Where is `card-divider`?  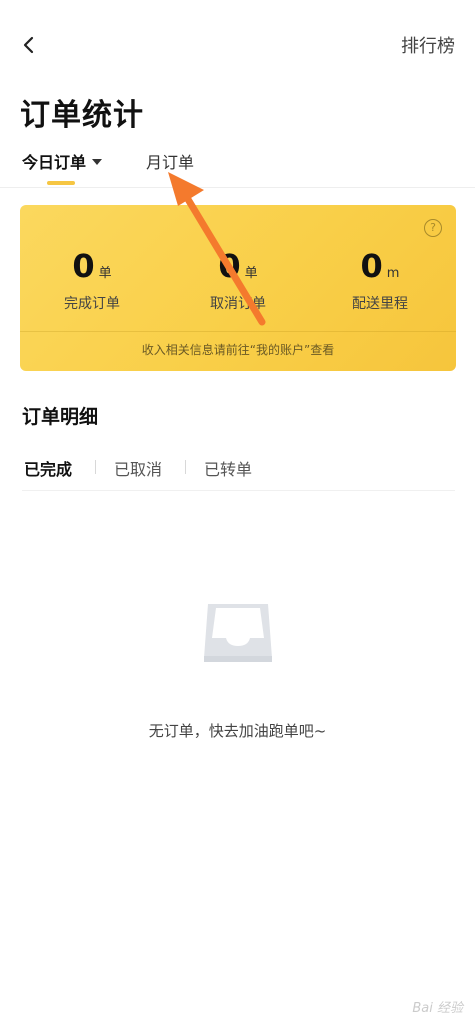 card-divider is located at coordinates (238, 331).